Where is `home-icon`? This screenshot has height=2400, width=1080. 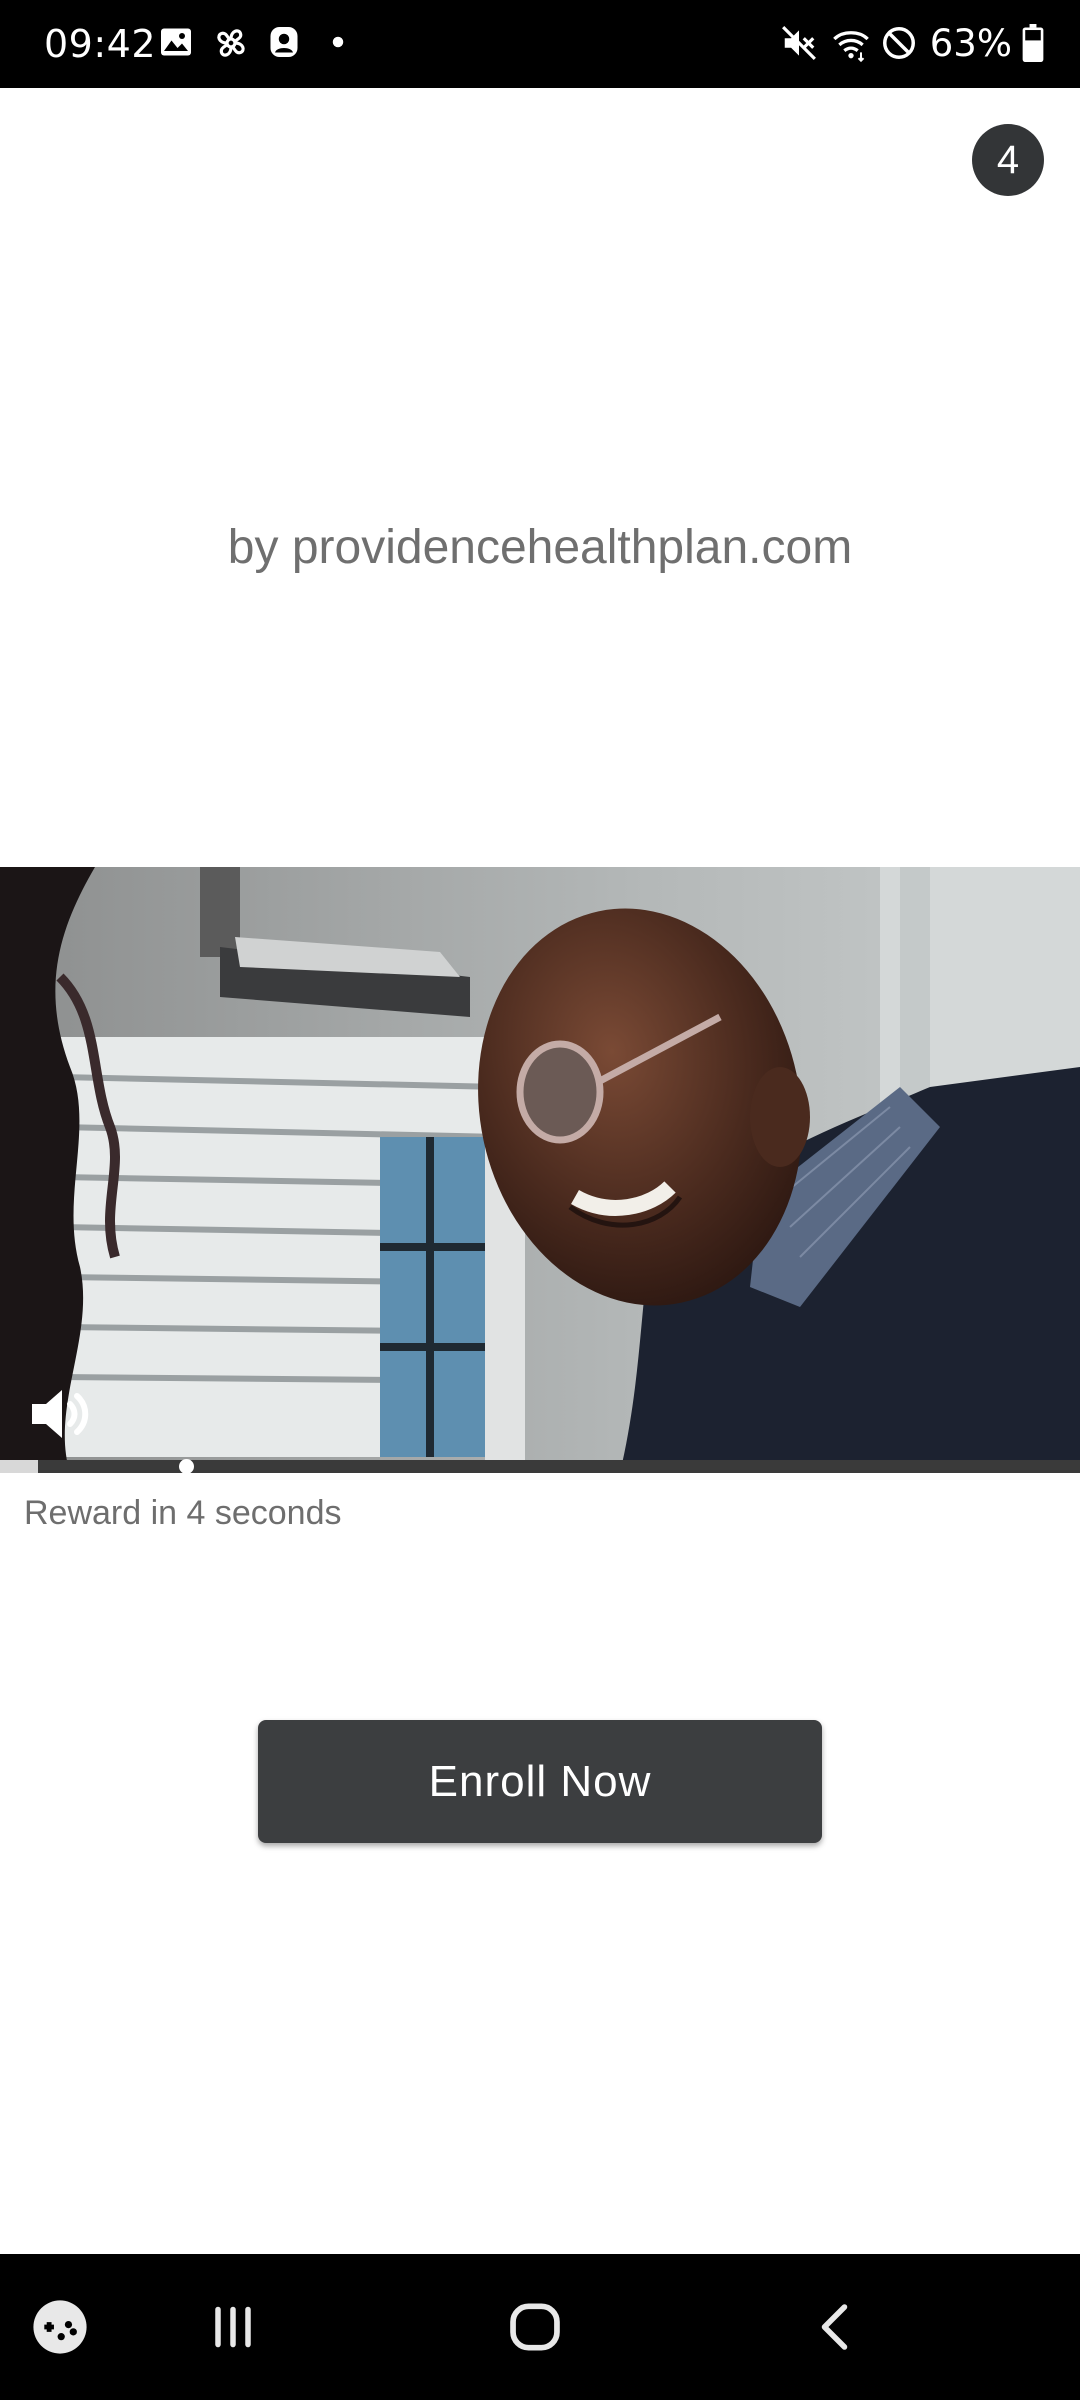 home-icon is located at coordinates (535, 2327).